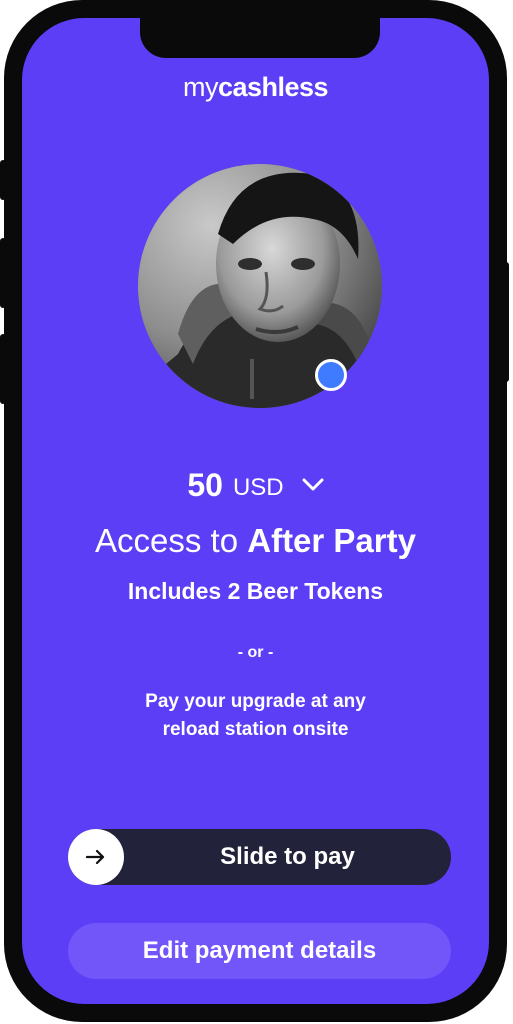 The height and width of the screenshot is (1024, 513). What do you see at coordinates (3, 369) in the screenshot?
I see `side-button-volume-down` at bounding box center [3, 369].